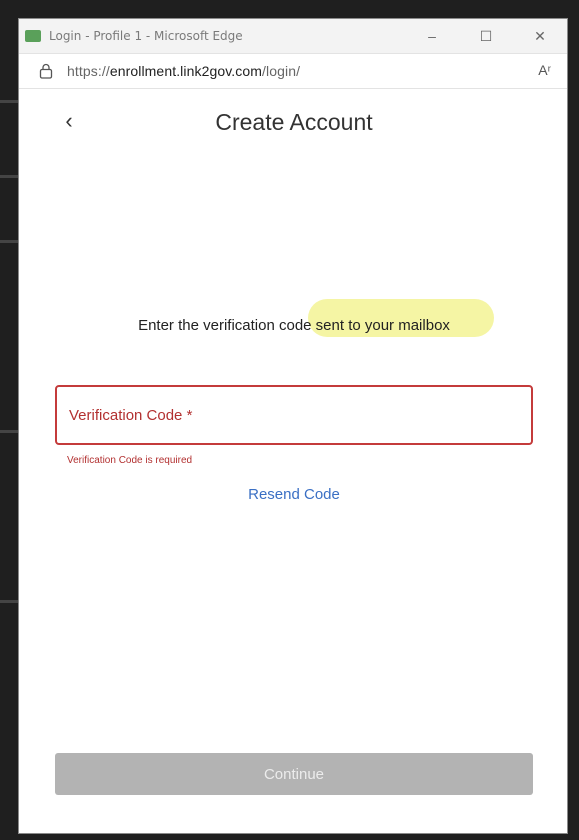  Describe the element at coordinates (130, 460) in the screenshot. I see `field-error-message: Verification Code is required` at that location.